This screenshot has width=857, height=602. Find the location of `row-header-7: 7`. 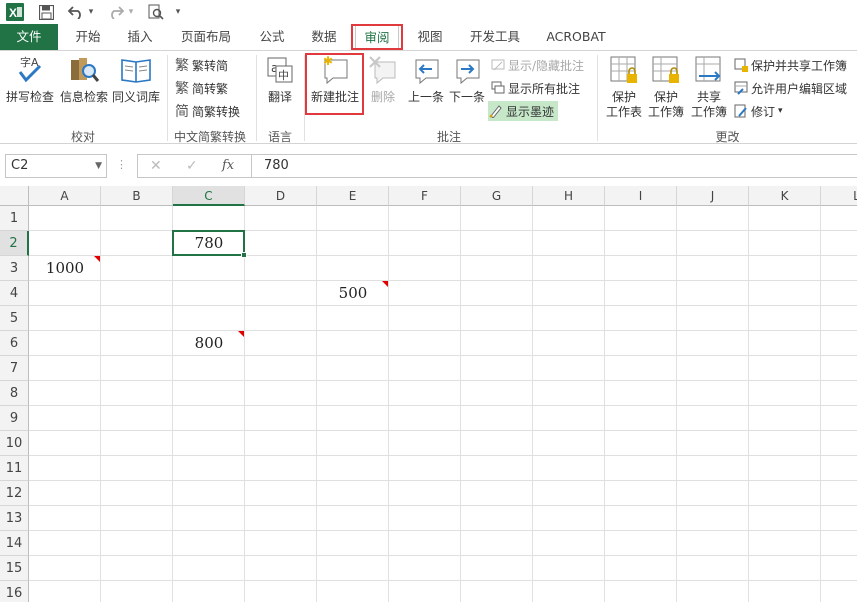

row-header-7: 7 is located at coordinates (14, 368).